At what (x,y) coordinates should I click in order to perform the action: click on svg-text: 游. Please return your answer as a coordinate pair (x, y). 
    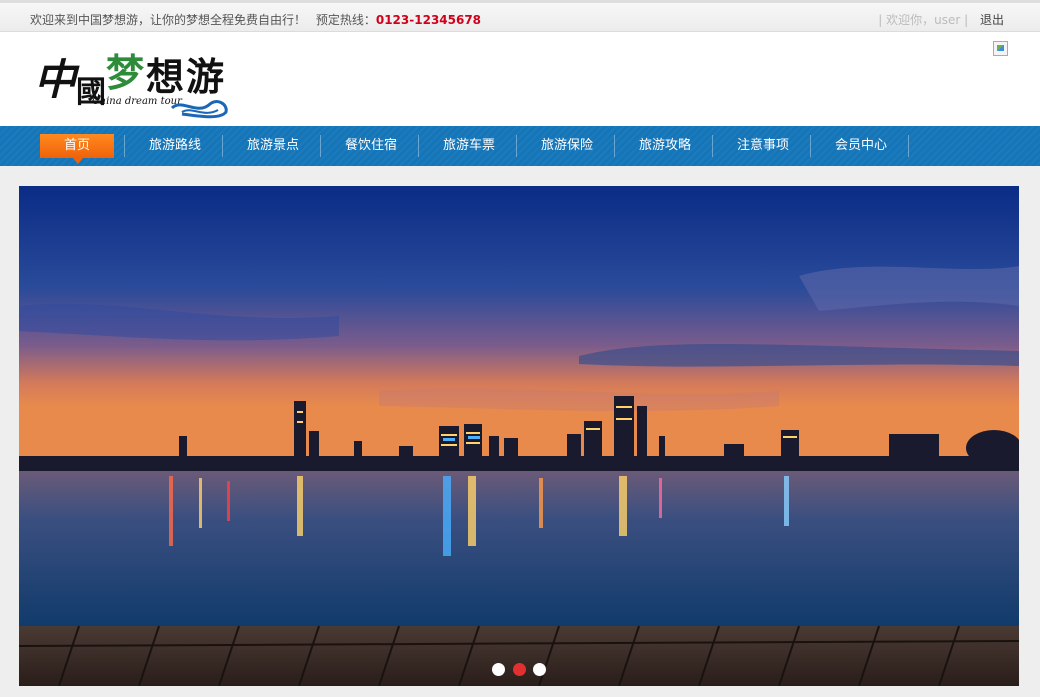
    Looking at the image, I should click on (205, 76).